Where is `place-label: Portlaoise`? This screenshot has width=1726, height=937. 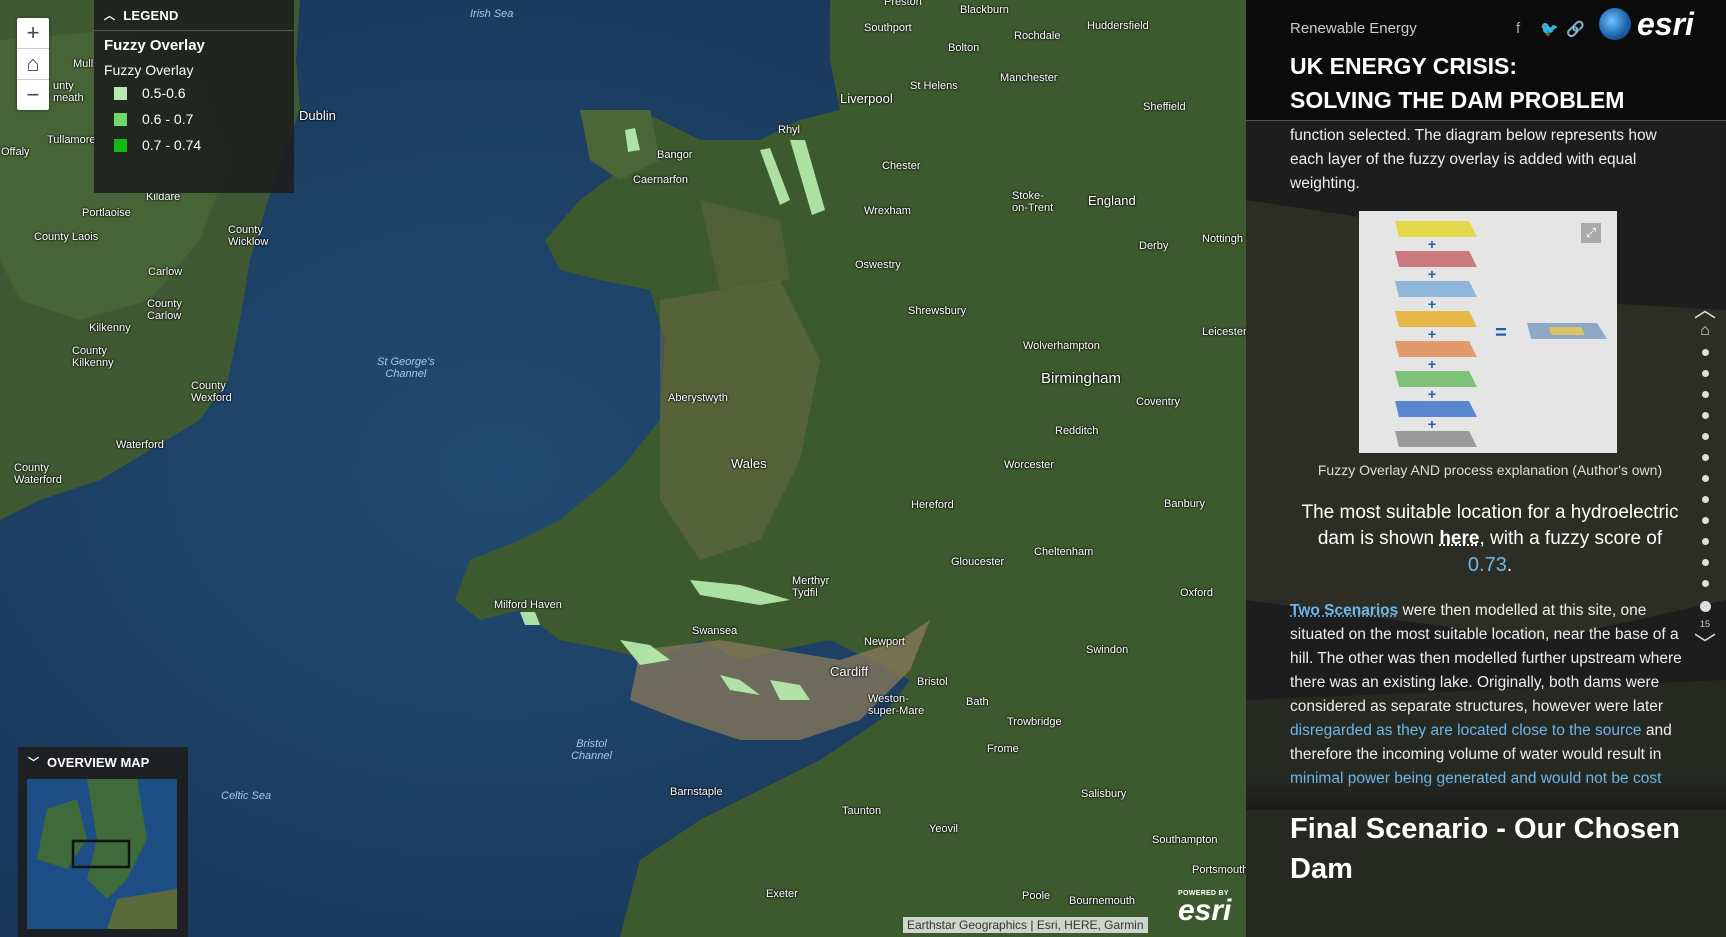 place-label: Portlaoise is located at coordinates (106, 213).